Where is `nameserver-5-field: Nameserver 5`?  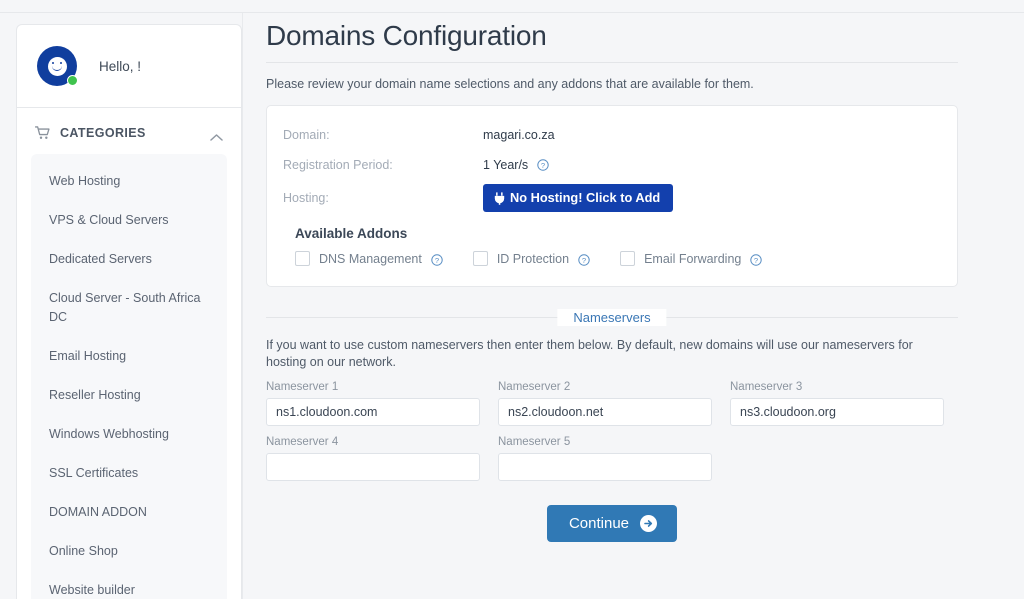 nameserver-5-field: Nameserver 5 is located at coordinates (605, 458).